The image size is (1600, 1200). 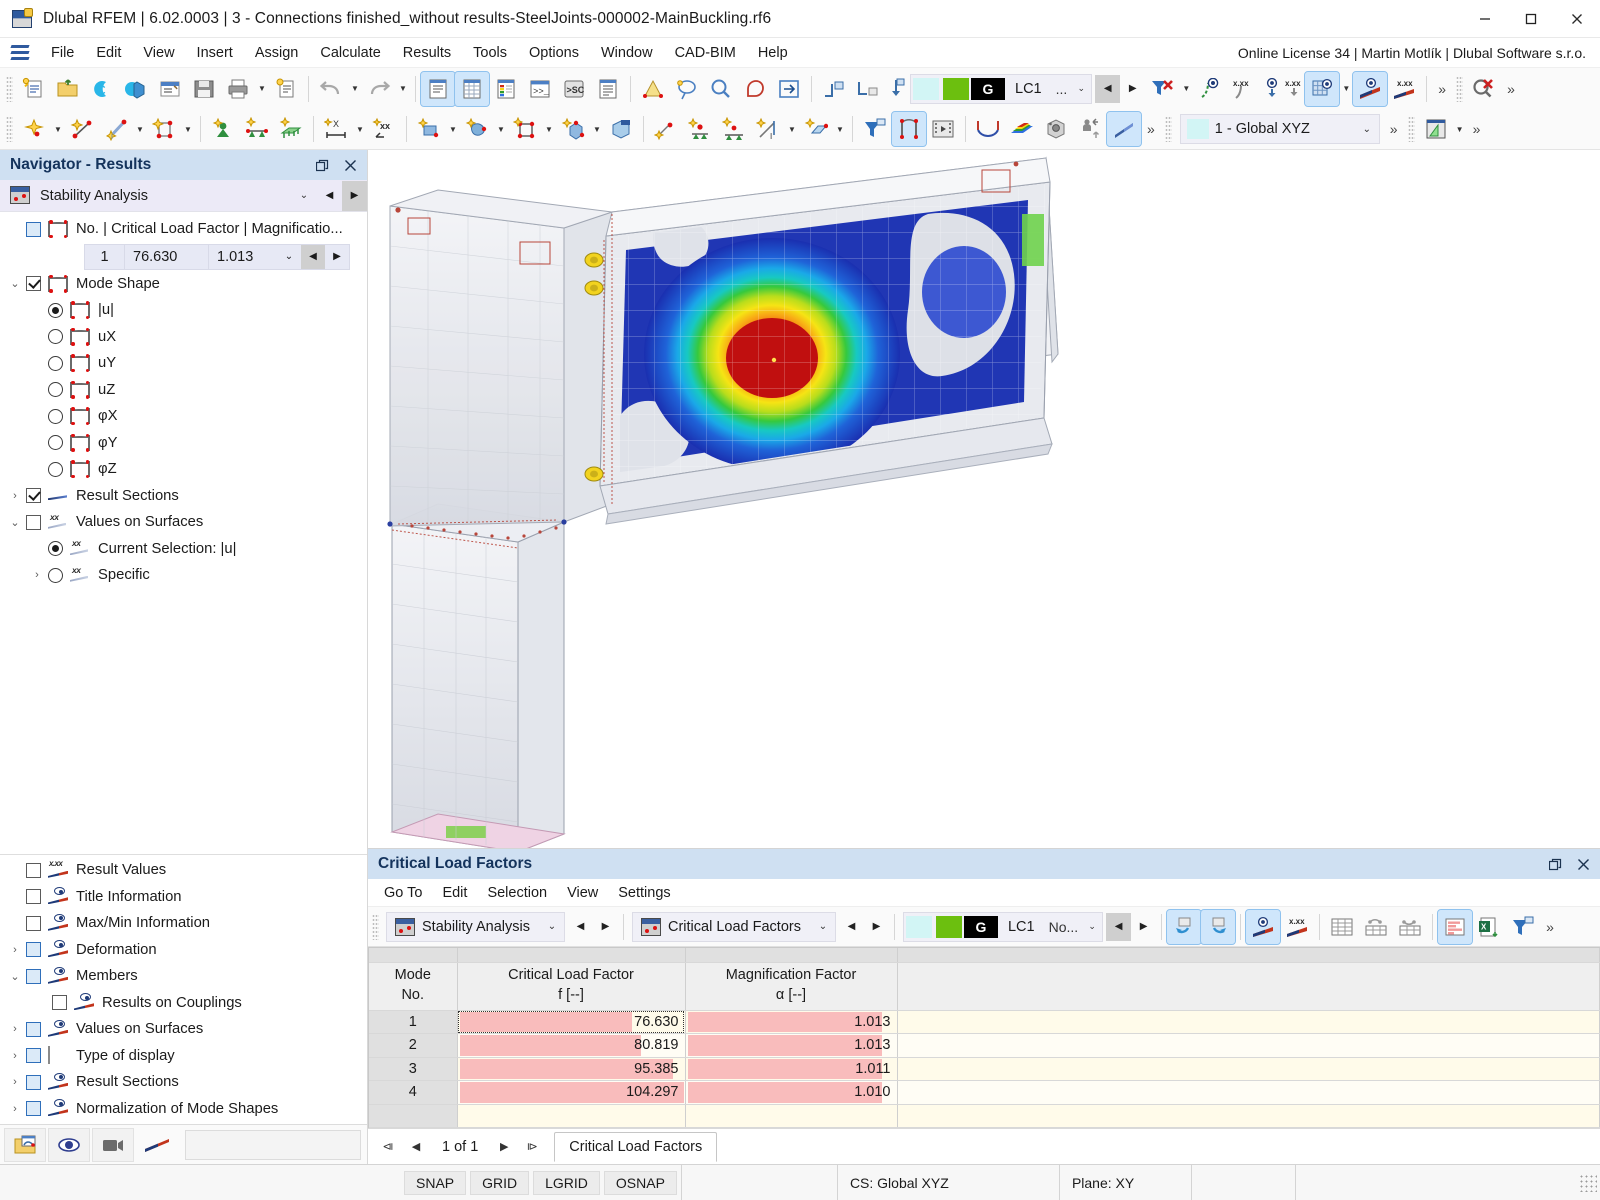 What do you see at coordinates (640, 1182) in the screenshot?
I see `status-osnap-button: OSNAP` at bounding box center [640, 1182].